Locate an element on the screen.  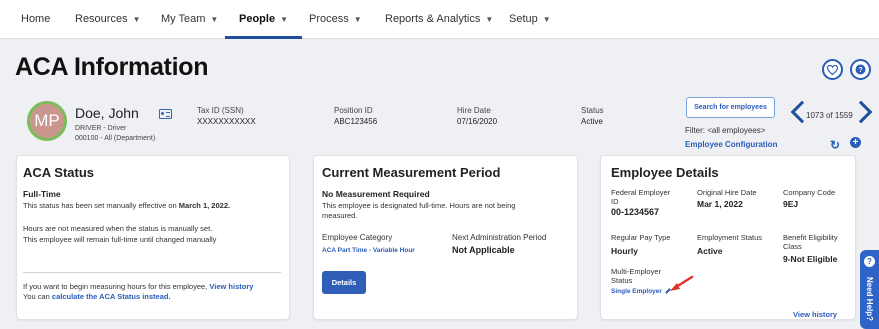
employment-status-label: Employment Status is located at coordinates (730, 237).